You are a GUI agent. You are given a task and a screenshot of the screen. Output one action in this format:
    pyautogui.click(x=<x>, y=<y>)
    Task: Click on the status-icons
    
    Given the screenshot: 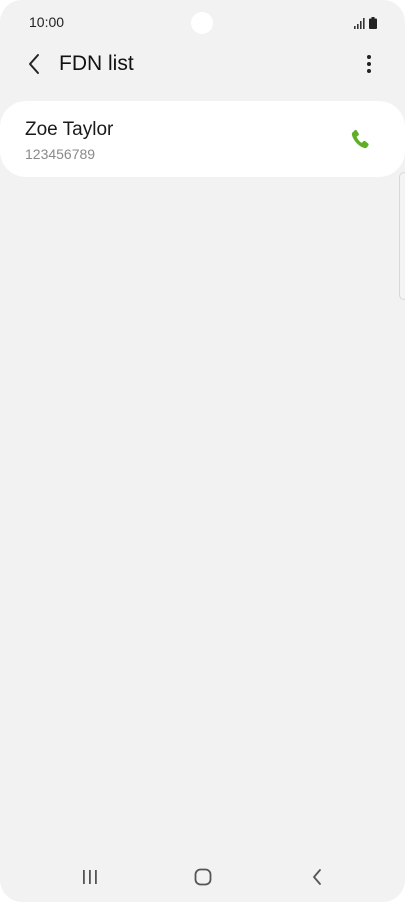 What is the action you would take?
    pyautogui.click(x=365, y=22)
    